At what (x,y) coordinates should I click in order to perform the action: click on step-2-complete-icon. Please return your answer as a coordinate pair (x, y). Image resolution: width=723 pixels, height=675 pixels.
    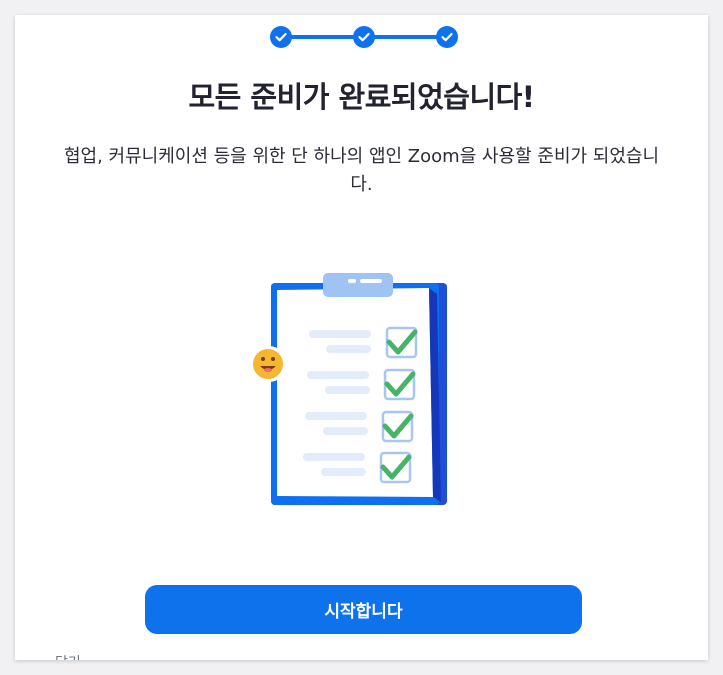
    Looking at the image, I should click on (364, 37).